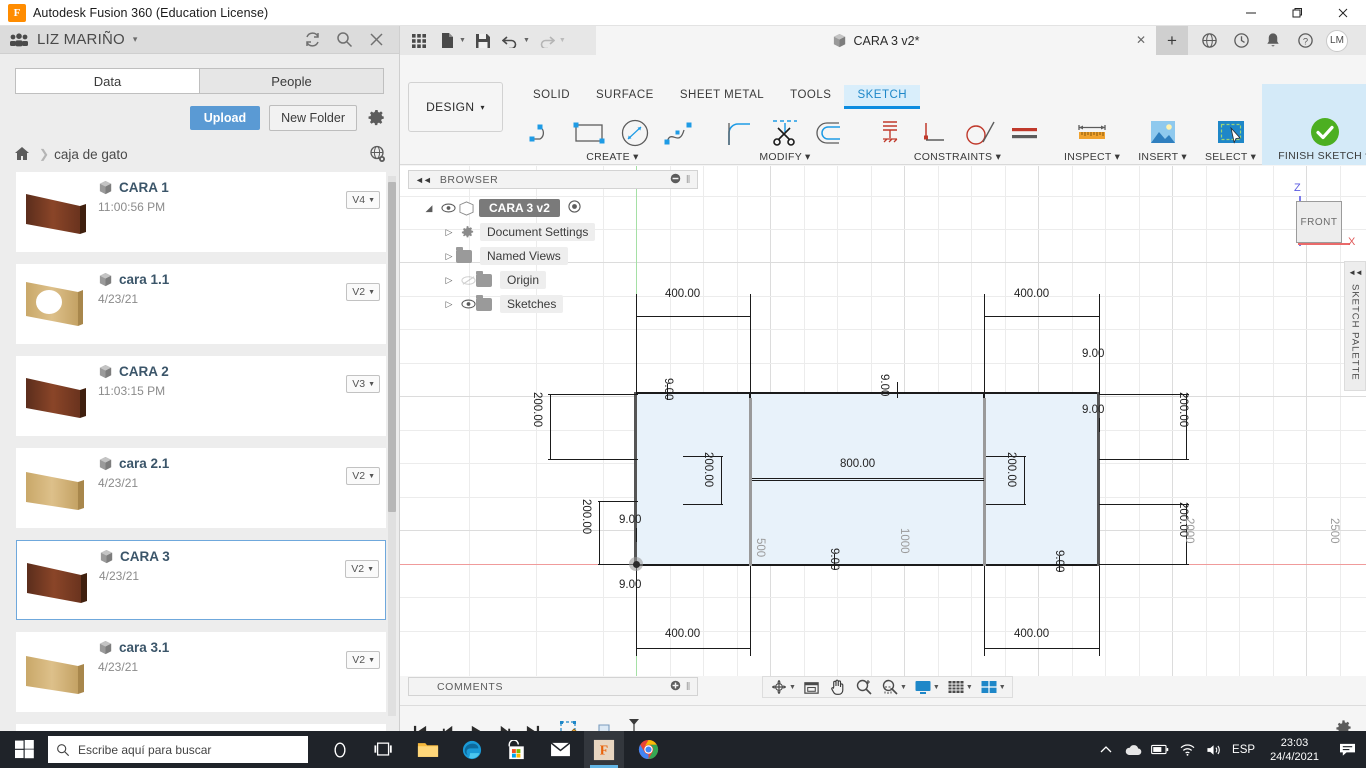  What do you see at coordinates (312, 40) in the screenshot?
I see `refresh-icon` at bounding box center [312, 40].